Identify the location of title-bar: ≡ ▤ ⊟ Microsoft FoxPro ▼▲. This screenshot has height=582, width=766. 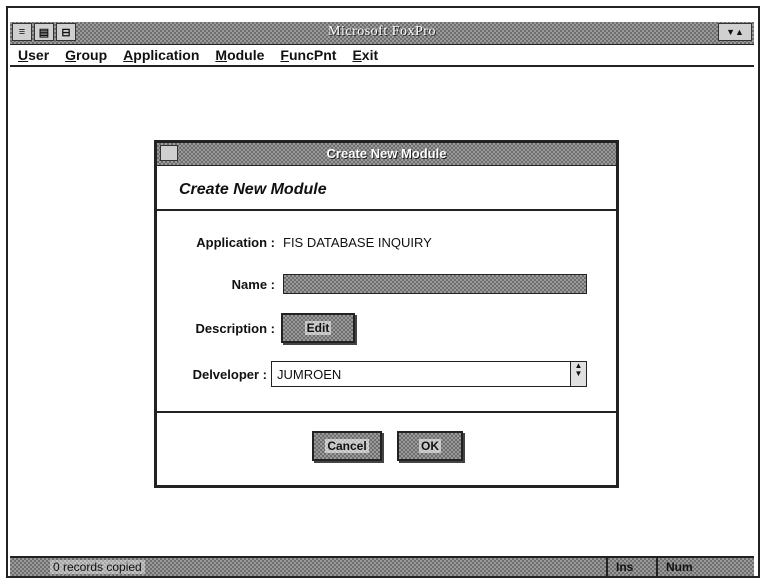
(382, 33).